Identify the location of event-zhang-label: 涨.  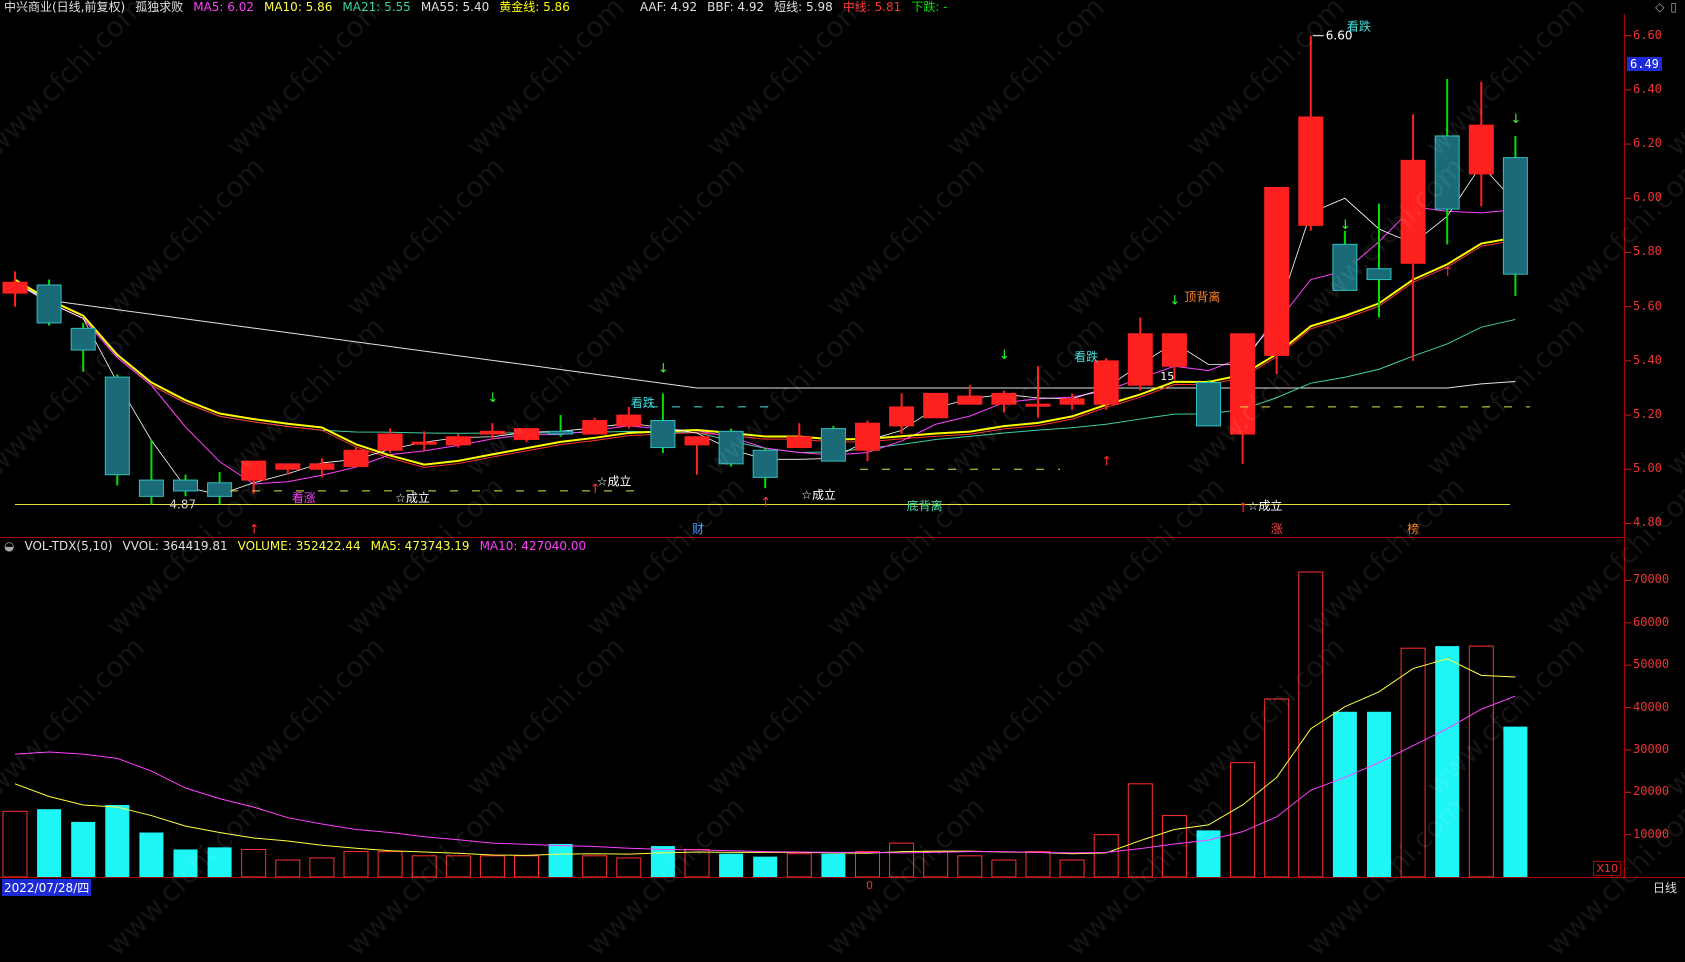
(1277, 528).